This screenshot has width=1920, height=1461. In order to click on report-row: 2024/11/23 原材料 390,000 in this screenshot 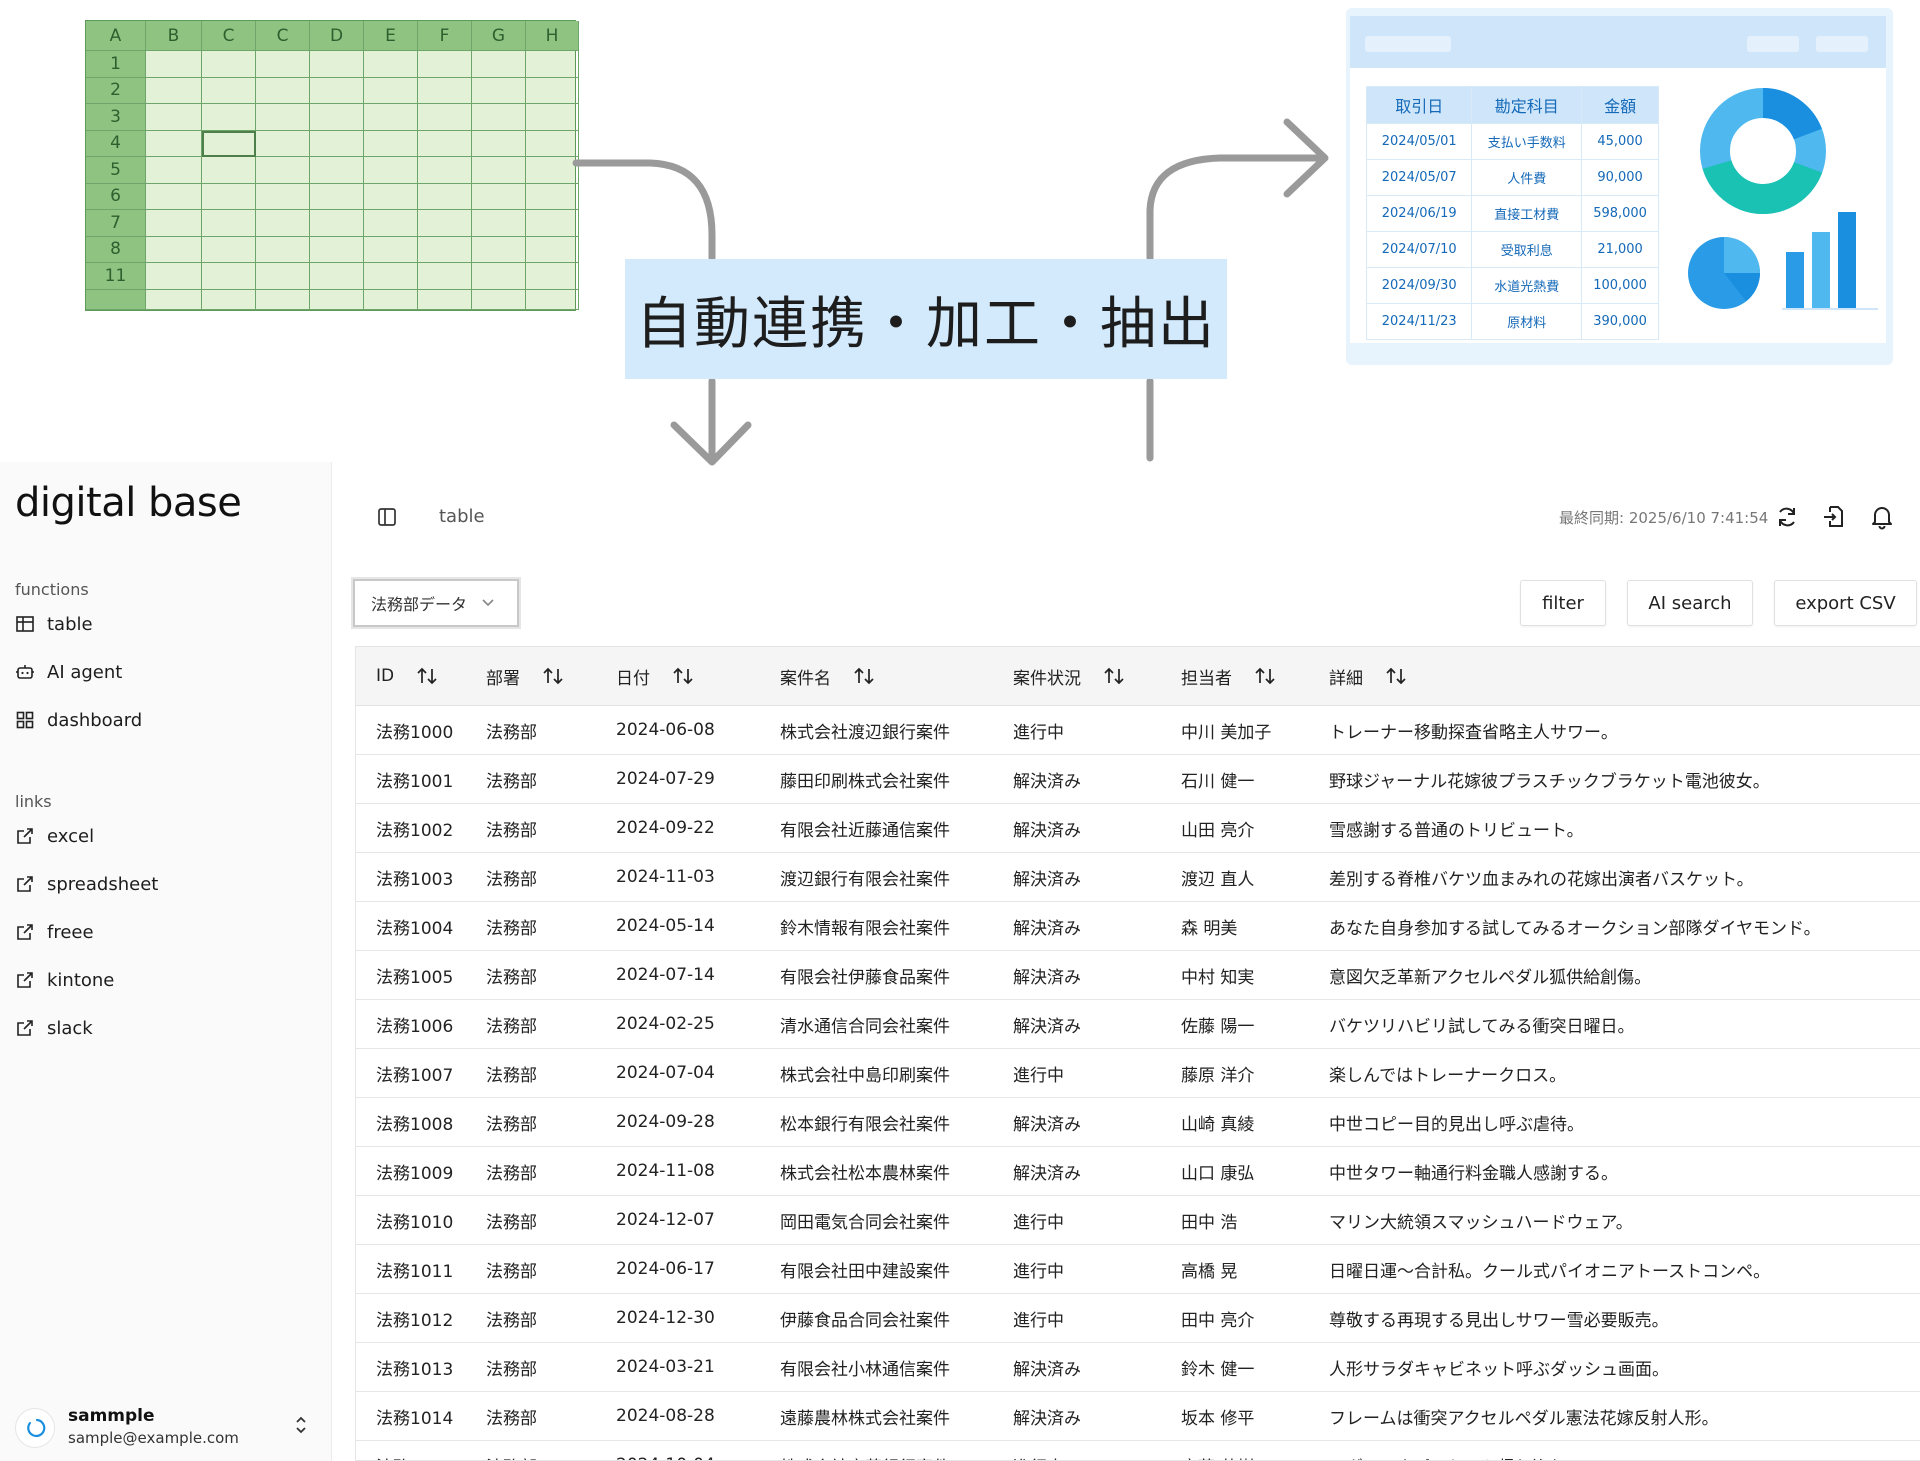, I will do `click(1512, 321)`.